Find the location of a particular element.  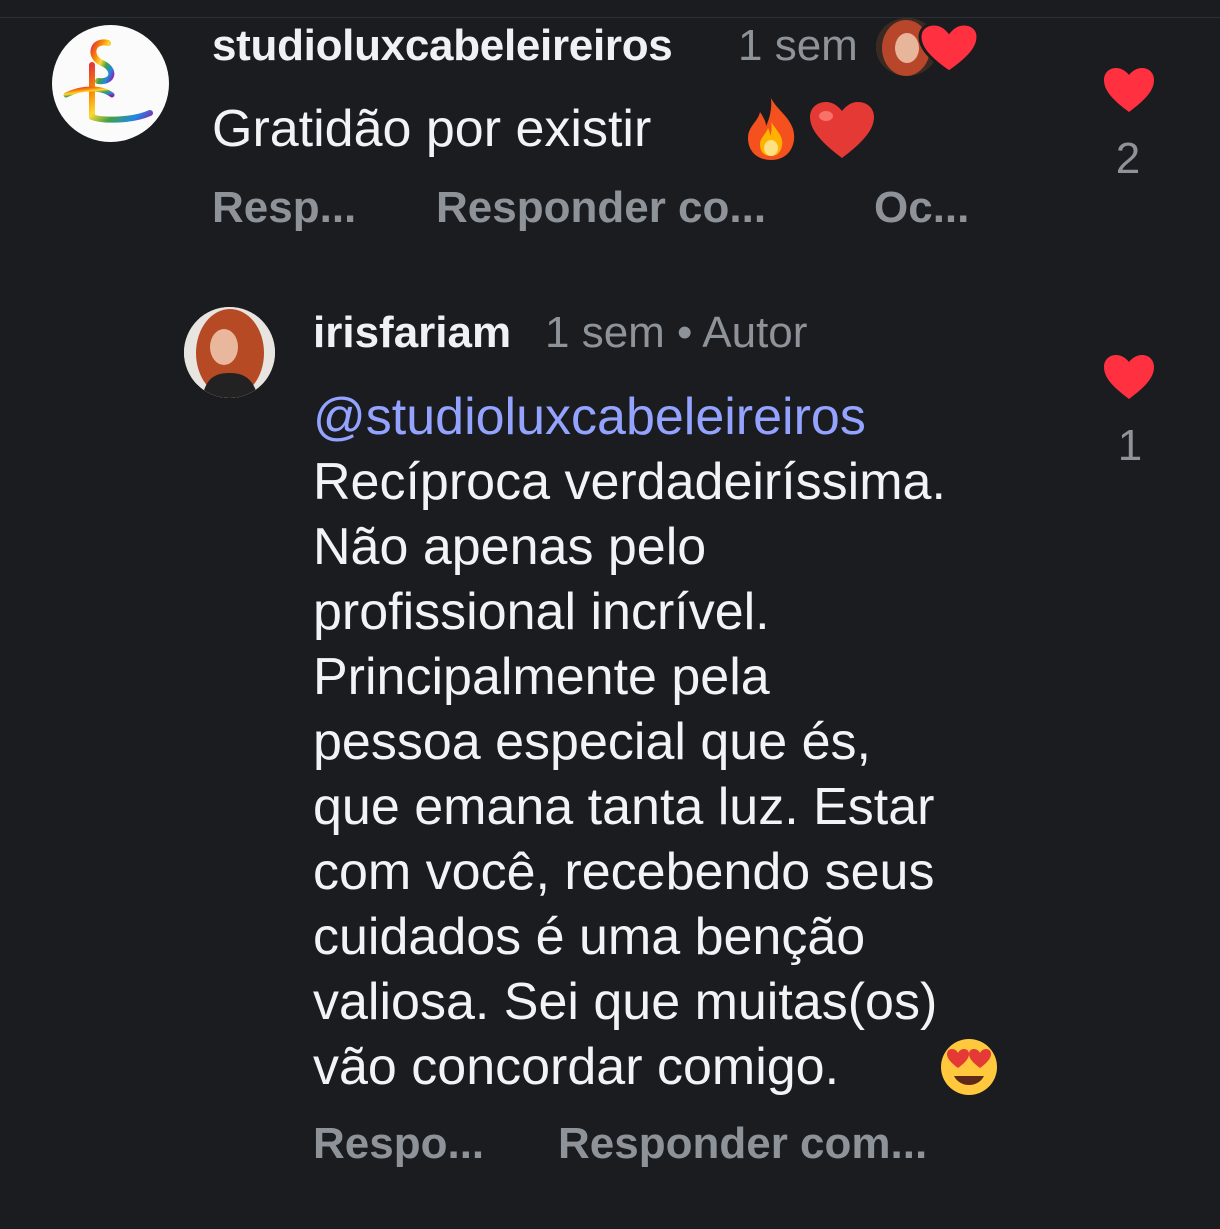

reply-text-line: vão concordar comigo. is located at coordinates (576, 1067).